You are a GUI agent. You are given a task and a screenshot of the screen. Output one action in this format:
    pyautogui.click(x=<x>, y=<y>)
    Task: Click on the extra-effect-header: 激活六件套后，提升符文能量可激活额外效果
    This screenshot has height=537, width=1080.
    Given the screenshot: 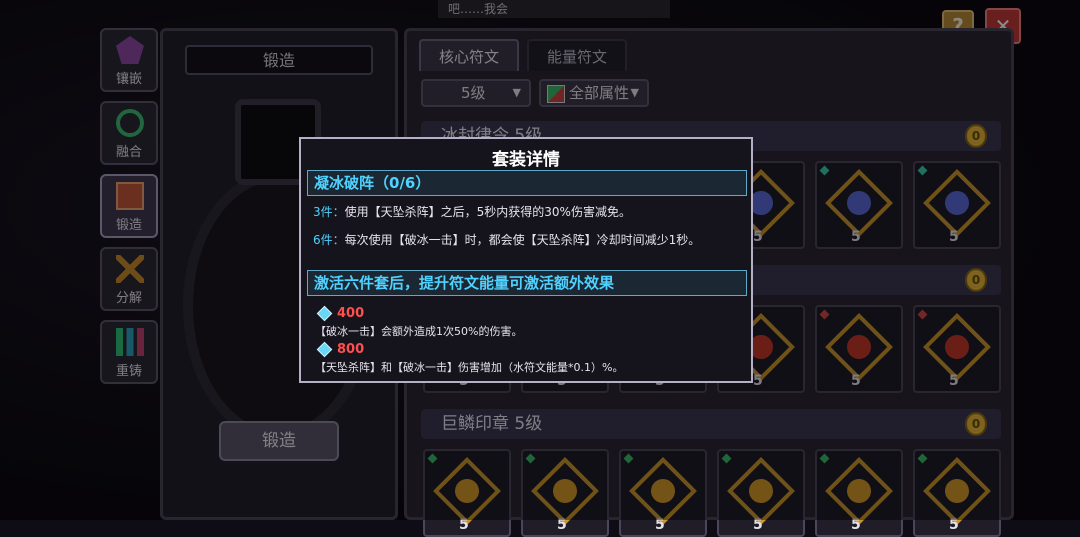 What is the action you would take?
    pyautogui.click(x=527, y=283)
    